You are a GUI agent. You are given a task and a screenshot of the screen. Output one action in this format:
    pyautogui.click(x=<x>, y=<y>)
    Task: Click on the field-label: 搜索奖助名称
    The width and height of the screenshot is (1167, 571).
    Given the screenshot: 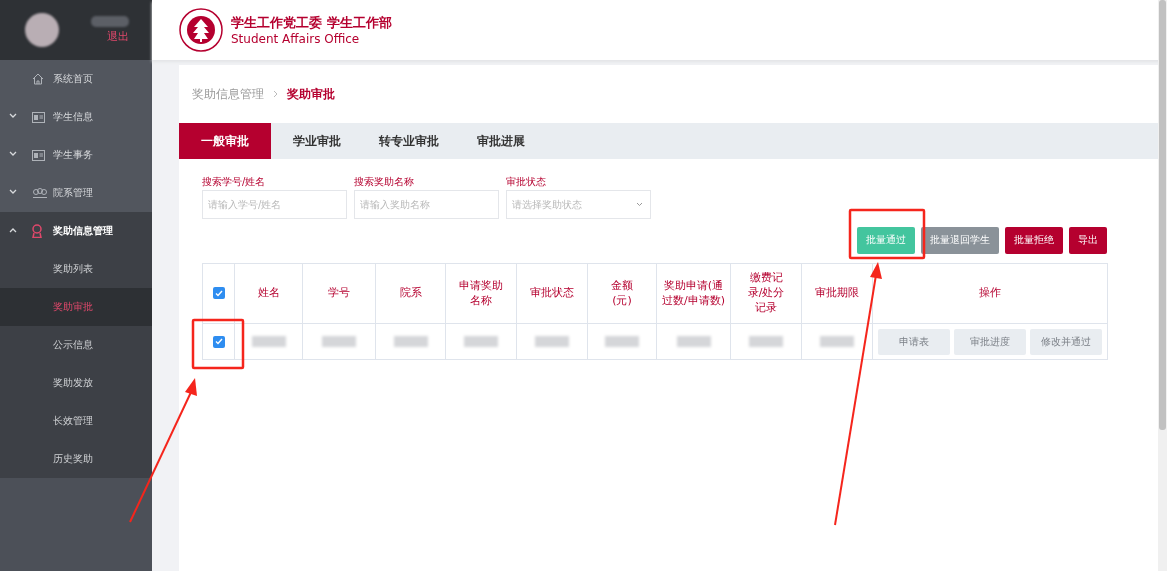 What is the action you would take?
    pyautogui.click(x=384, y=182)
    